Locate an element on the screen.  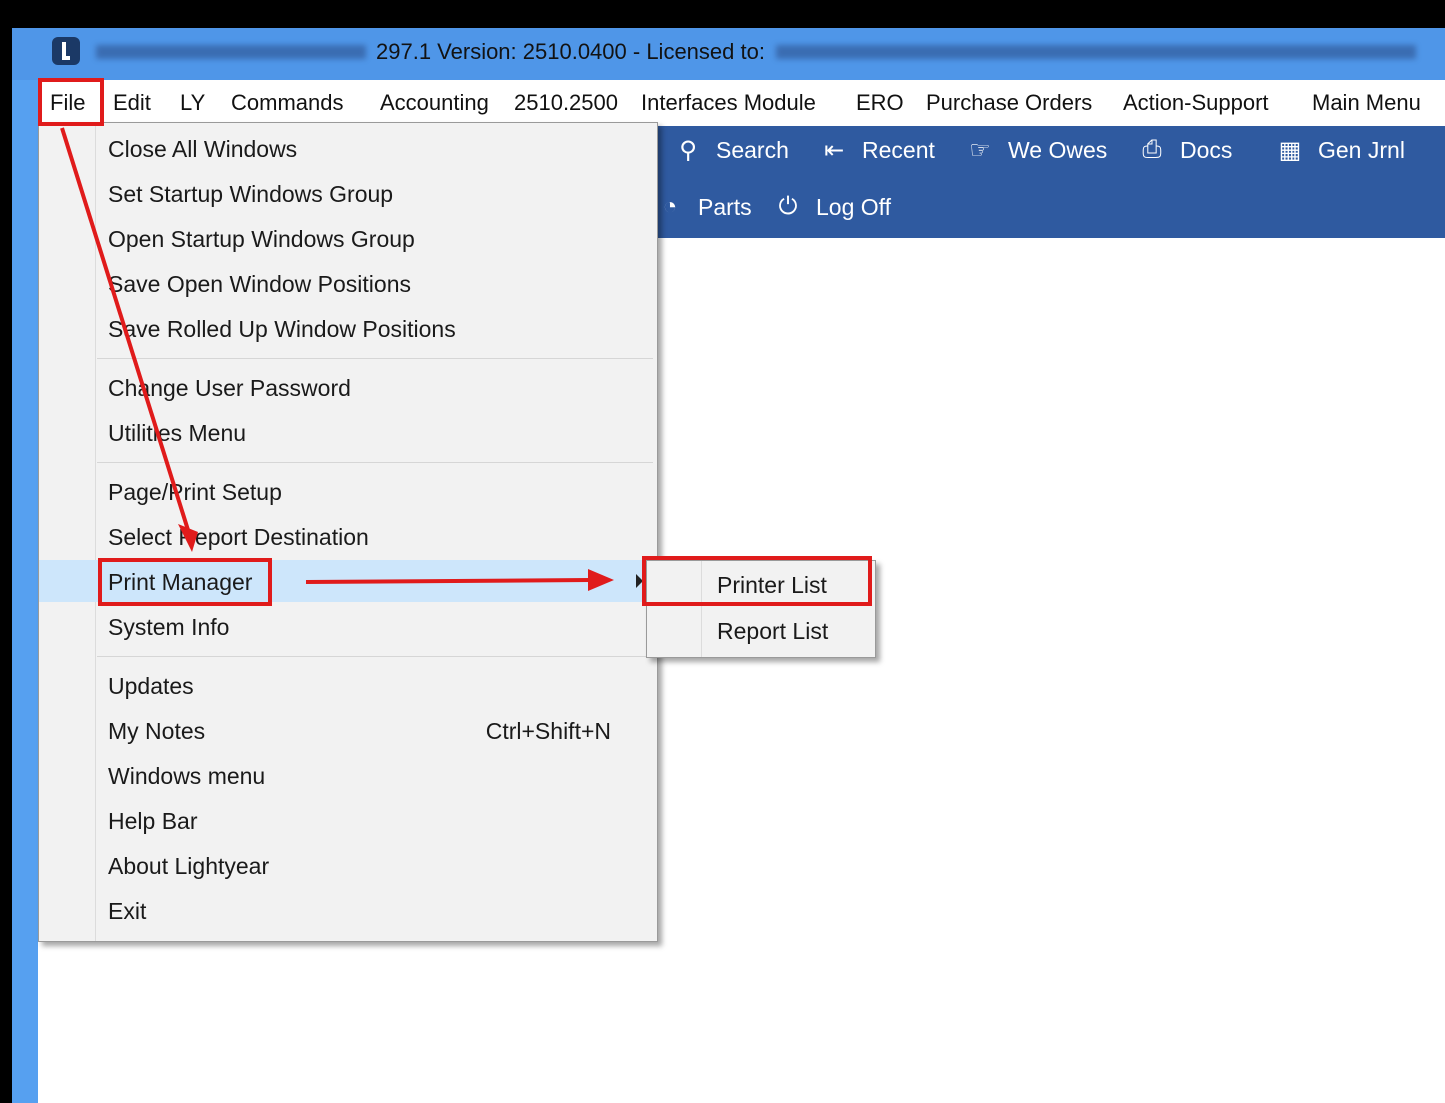
menu-item-select-report-destination: Select Report Destination is located at coordinates (348, 536).